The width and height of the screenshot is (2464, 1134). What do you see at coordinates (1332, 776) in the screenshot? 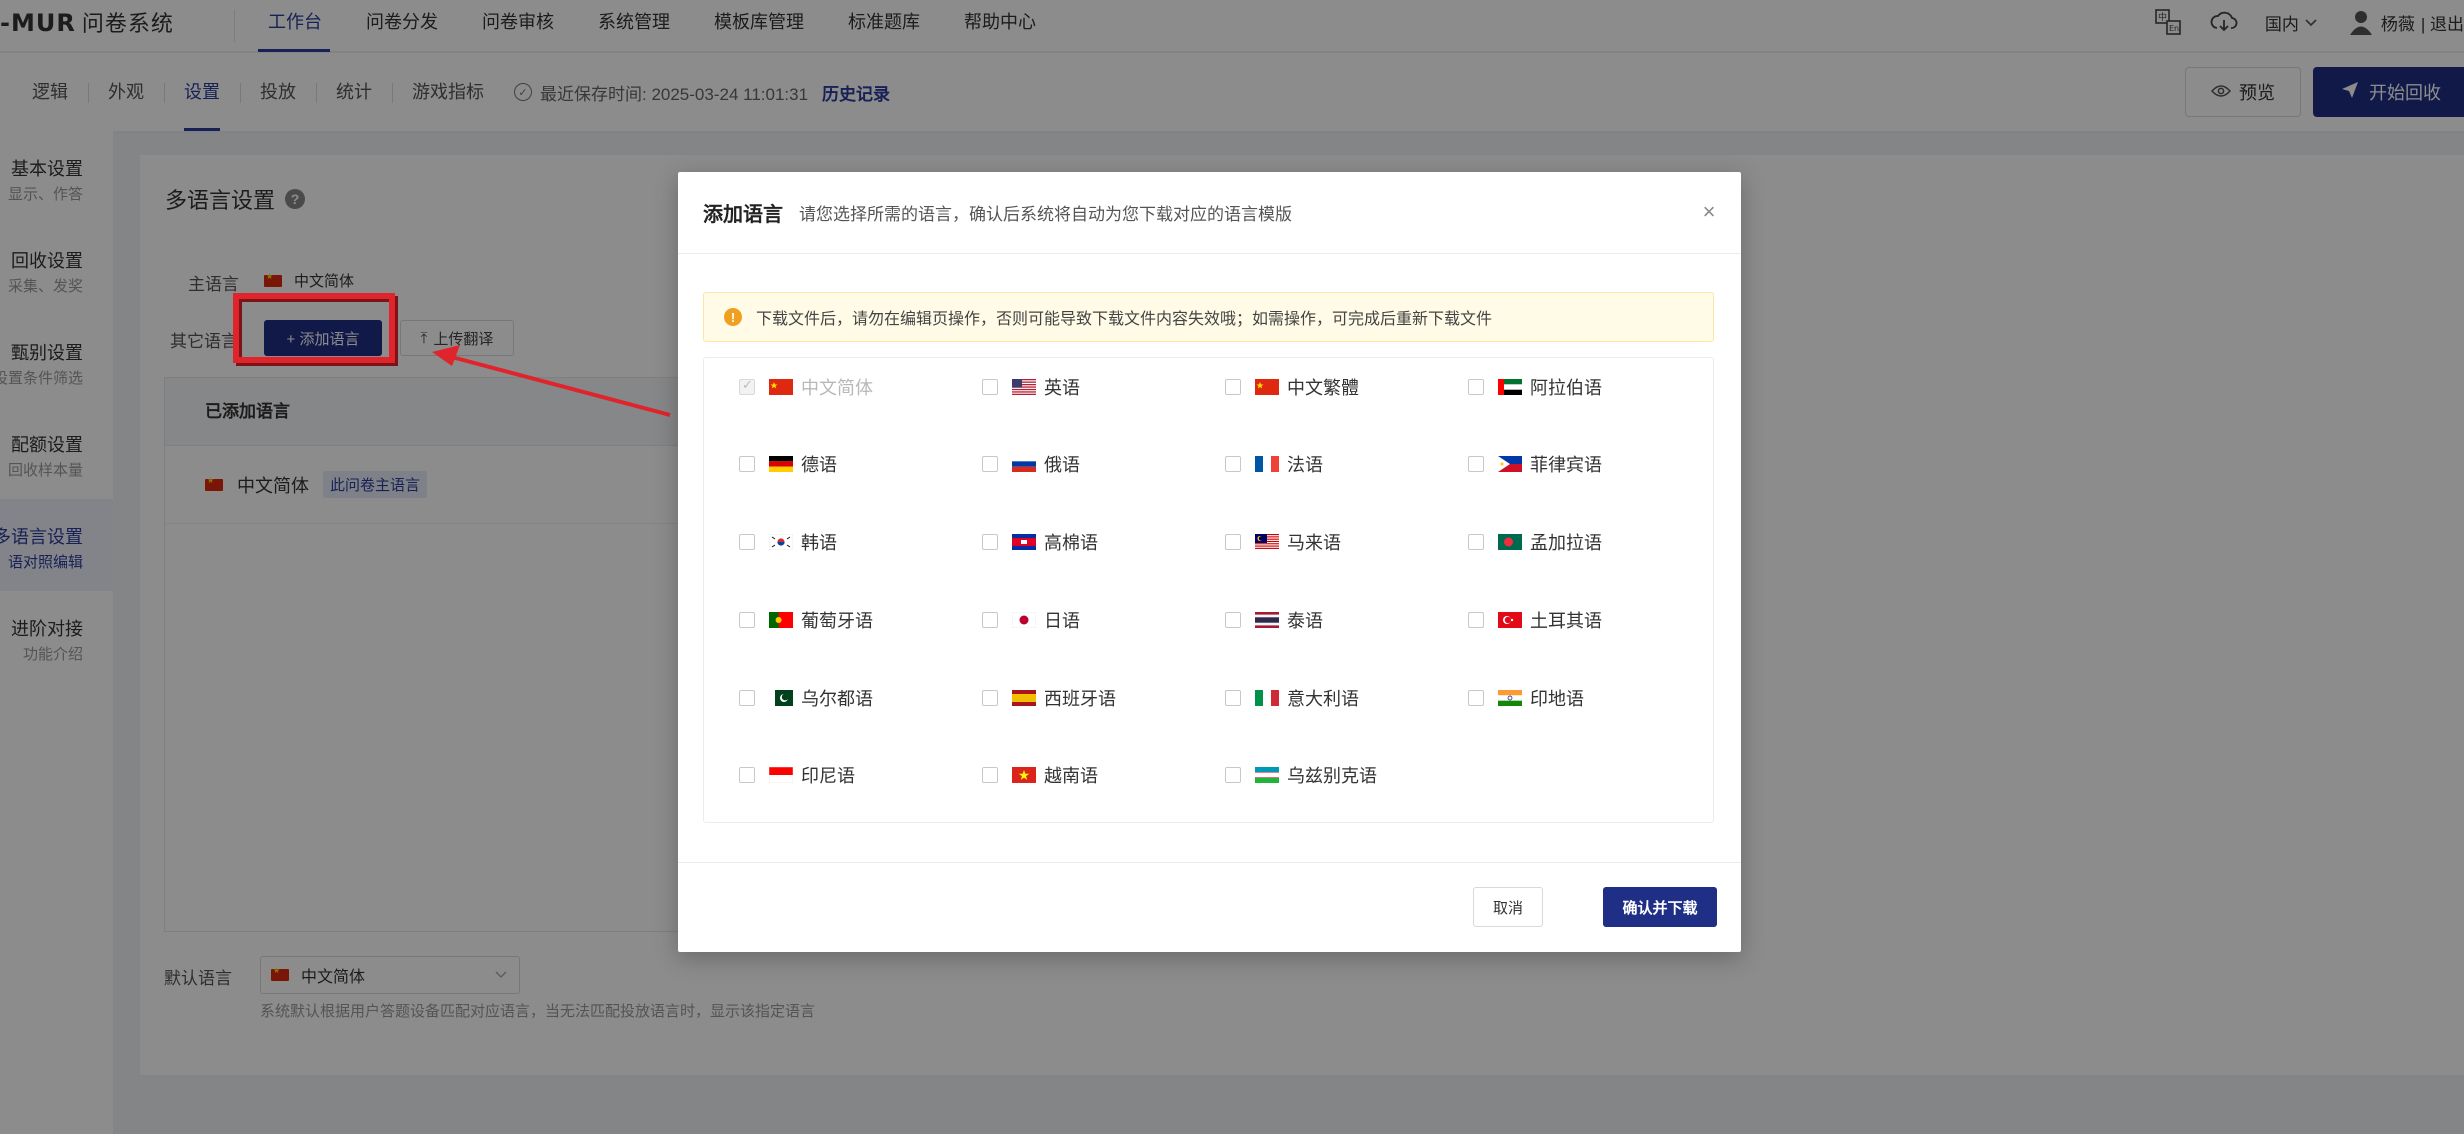
I see `language-name: 乌兹别克语` at bounding box center [1332, 776].